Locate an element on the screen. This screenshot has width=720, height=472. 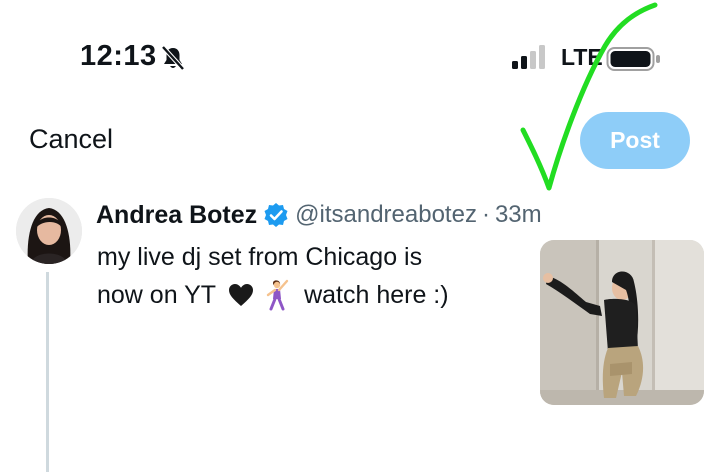
black-heart-icon is located at coordinates (241, 295).